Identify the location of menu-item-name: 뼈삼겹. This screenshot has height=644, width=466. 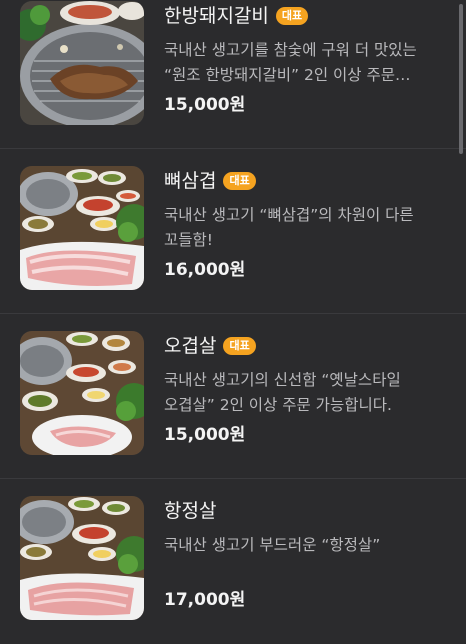
(190, 181).